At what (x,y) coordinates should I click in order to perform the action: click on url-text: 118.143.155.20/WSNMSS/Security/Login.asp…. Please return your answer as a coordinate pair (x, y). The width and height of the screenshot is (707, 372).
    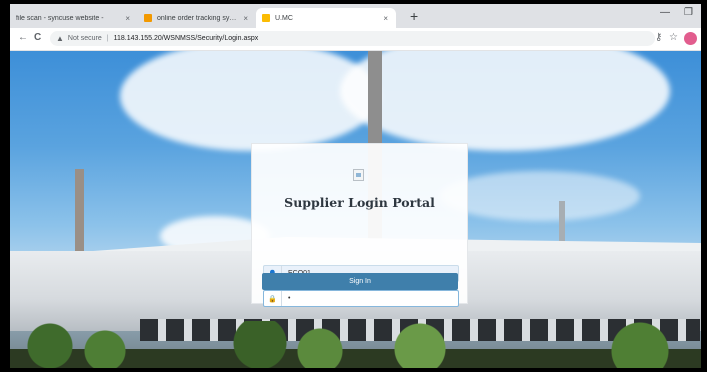
    Looking at the image, I should click on (186, 38).